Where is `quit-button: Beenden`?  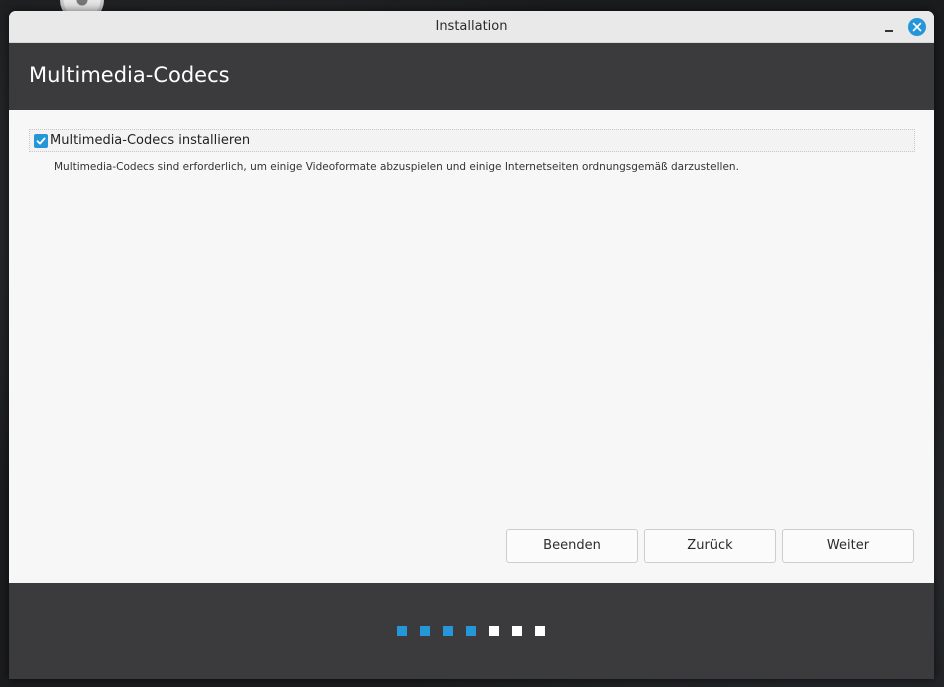
quit-button: Beenden is located at coordinates (572, 546).